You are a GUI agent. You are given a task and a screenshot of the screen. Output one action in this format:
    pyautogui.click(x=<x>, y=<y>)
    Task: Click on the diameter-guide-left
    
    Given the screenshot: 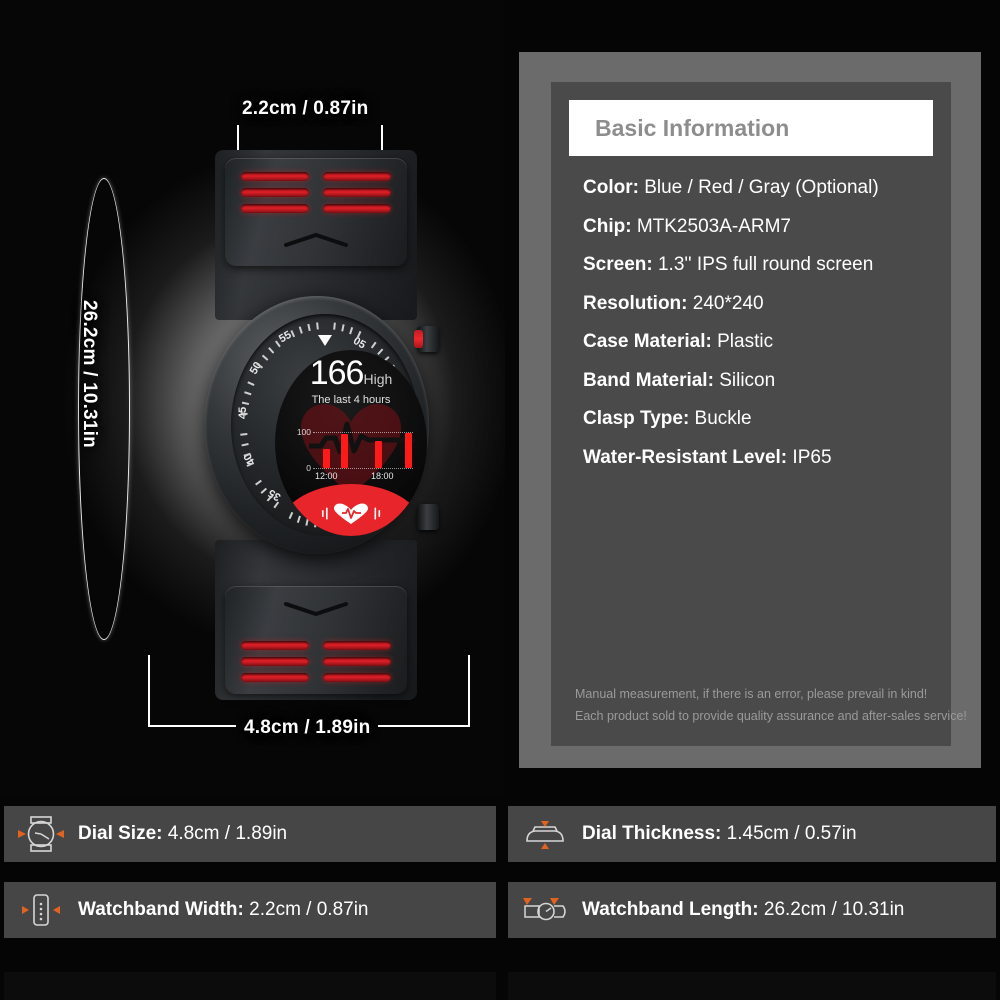 What is the action you would take?
    pyautogui.click(x=149, y=691)
    